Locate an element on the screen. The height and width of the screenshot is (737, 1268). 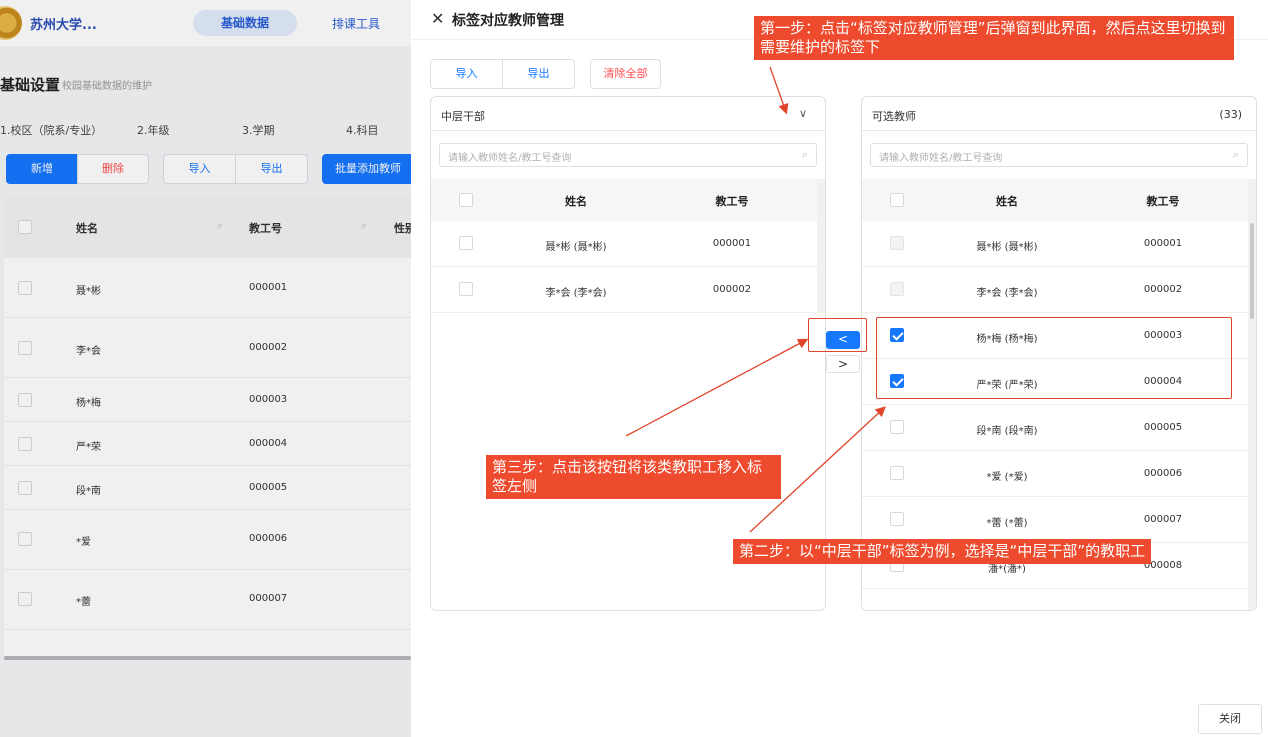
annotation-arrows is located at coordinates (755, 299).